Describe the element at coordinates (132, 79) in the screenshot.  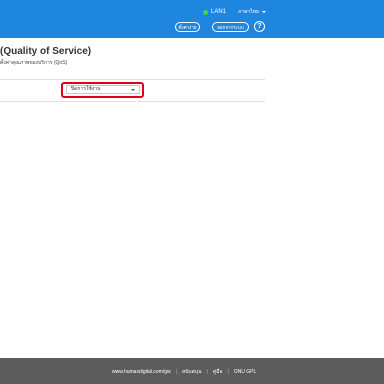
I see `divider-top` at that location.